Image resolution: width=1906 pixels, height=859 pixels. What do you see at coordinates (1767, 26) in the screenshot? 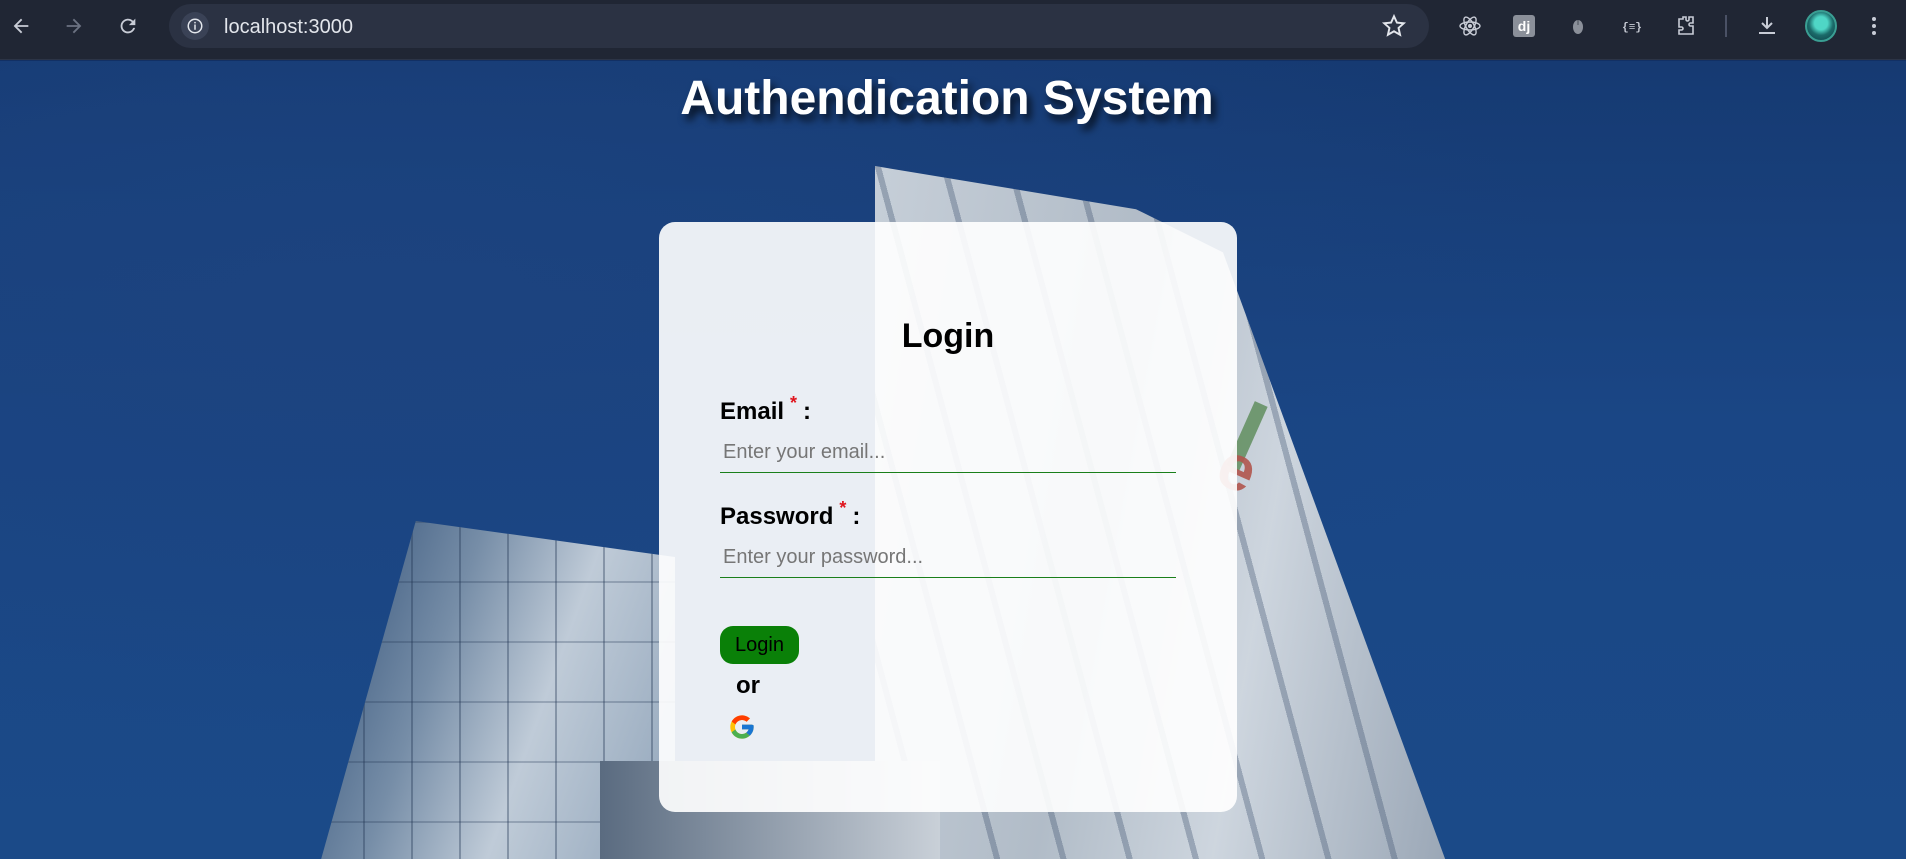
I see `downloads-icon` at bounding box center [1767, 26].